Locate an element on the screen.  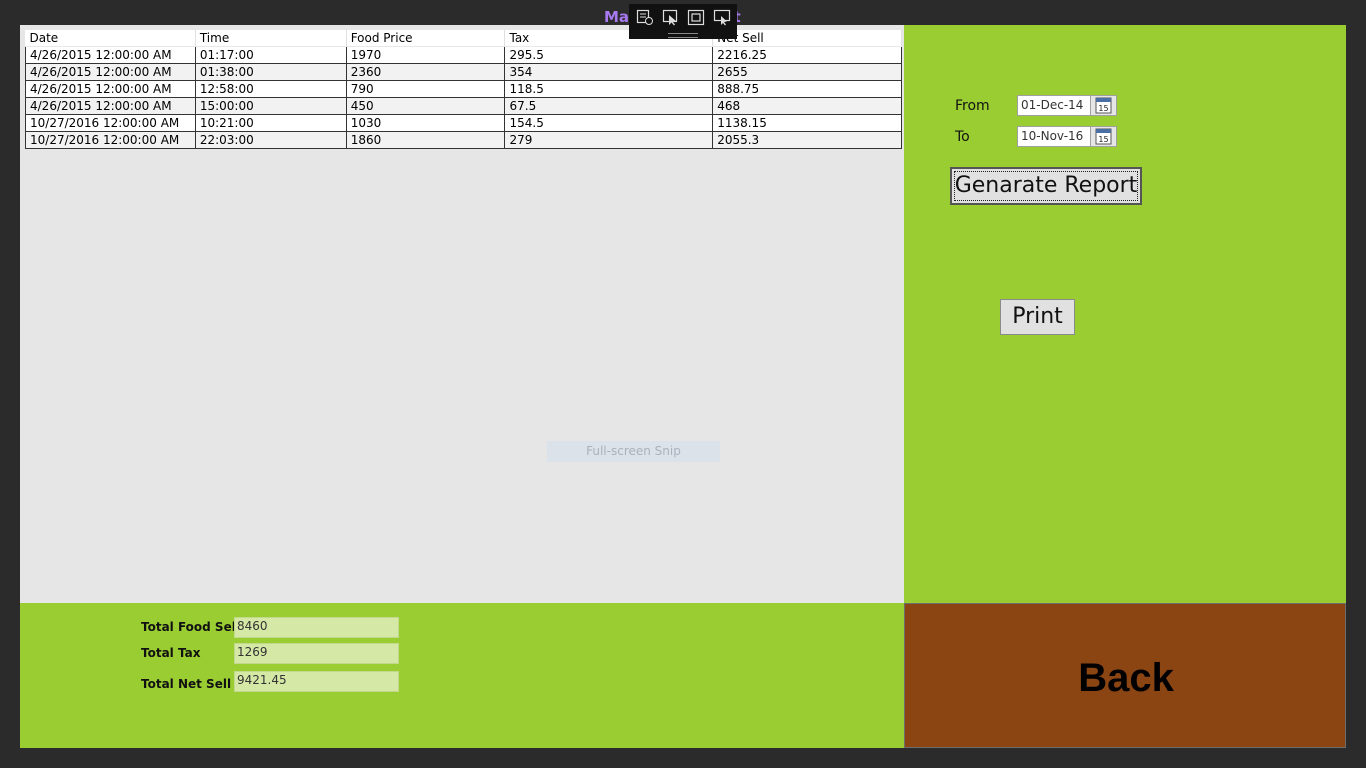
snip-mode-rectangle-icon is located at coordinates (645, 17).